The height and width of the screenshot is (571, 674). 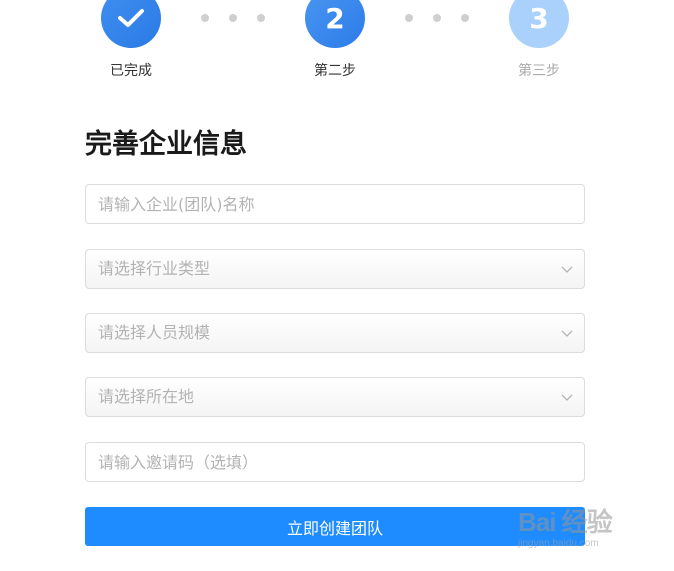 I want to click on checkmark-icon, so click(x=131, y=18).